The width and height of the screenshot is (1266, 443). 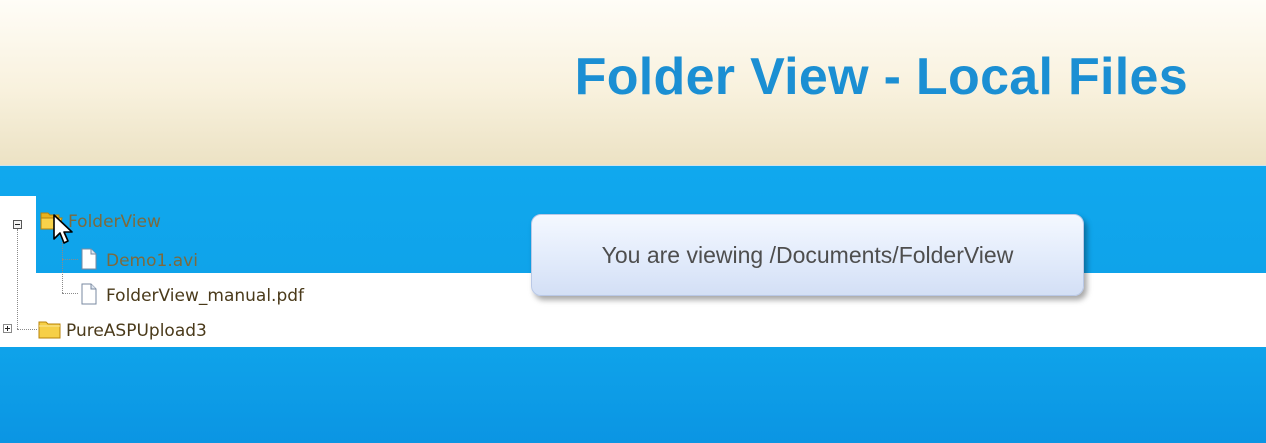 I want to click on tree-node-pureaspupload3: PureASPUpload3, so click(x=122, y=331).